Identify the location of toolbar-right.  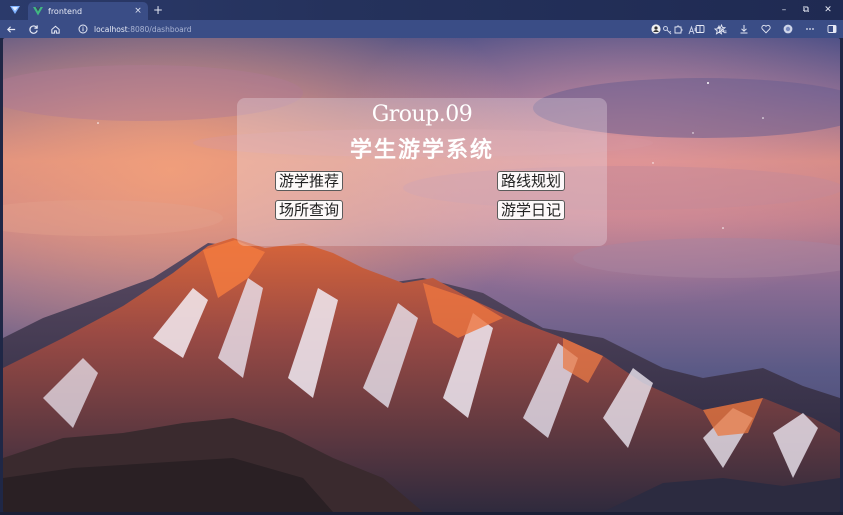
(744, 29).